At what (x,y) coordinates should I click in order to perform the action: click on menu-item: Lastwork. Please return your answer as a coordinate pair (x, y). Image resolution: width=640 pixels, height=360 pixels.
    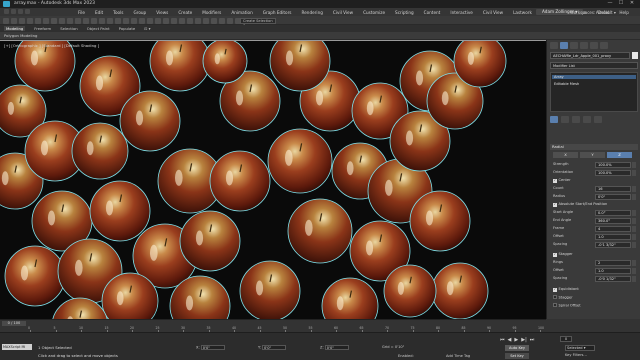
    Looking at the image, I should click on (522, 12).